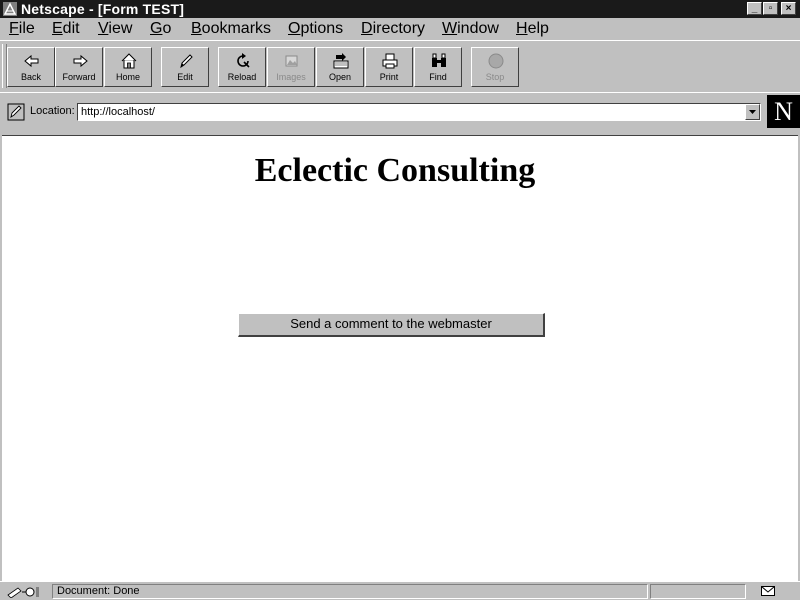 This screenshot has height=600, width=800. Describe the element at coordinates (341, 61) in the screenshot. I see `open-location-icon` at that location.